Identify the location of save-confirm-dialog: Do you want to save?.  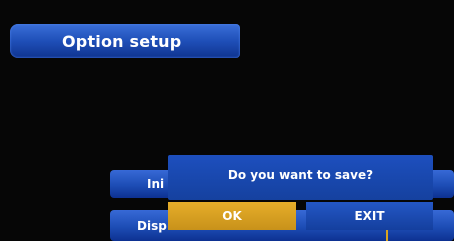
(300, 177).